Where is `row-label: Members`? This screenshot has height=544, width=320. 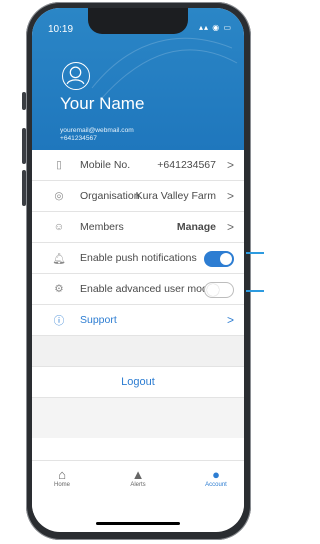 row-label: Members is located at coordinates (102, 227).